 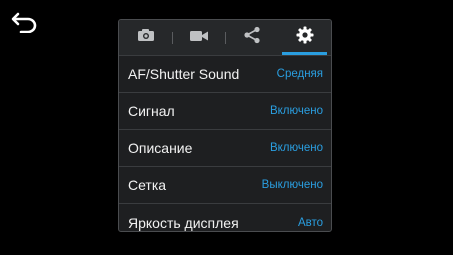 I want to click on setting-label: Описание, so click(x=160, y=148).